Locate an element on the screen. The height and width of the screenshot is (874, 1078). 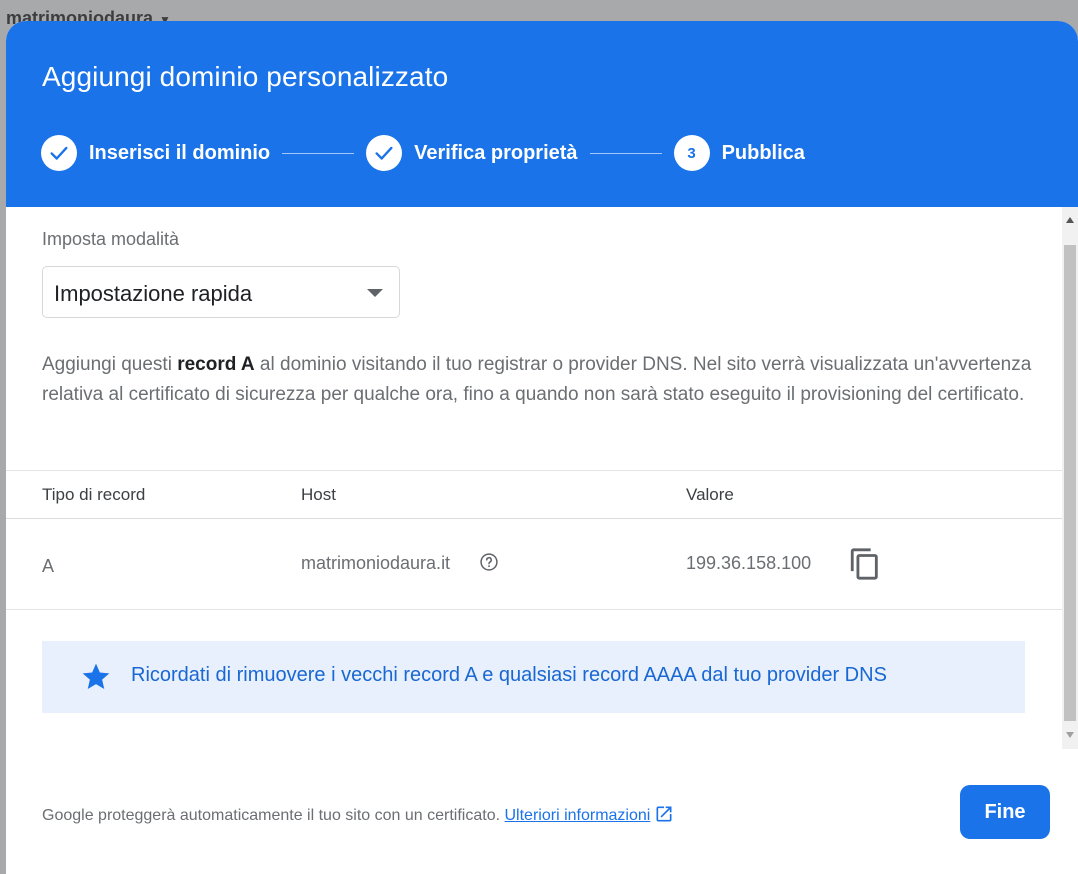
done-button: Fine is located at coordinates (1005, 812).